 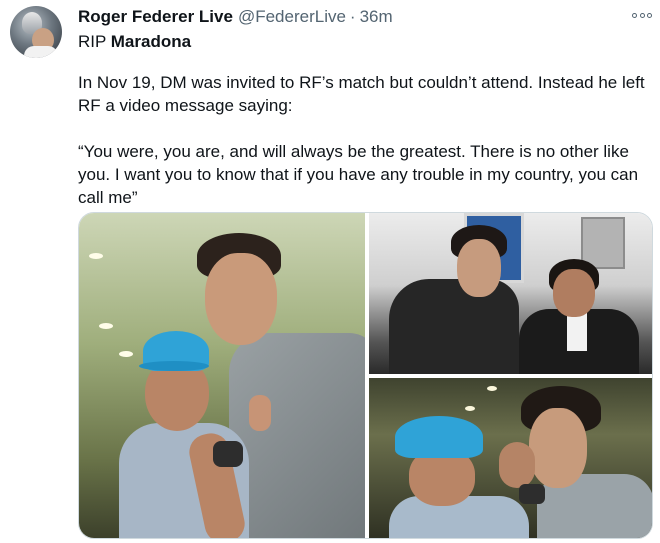 I want to click on photo-handshake, so click(x=510, y=293).